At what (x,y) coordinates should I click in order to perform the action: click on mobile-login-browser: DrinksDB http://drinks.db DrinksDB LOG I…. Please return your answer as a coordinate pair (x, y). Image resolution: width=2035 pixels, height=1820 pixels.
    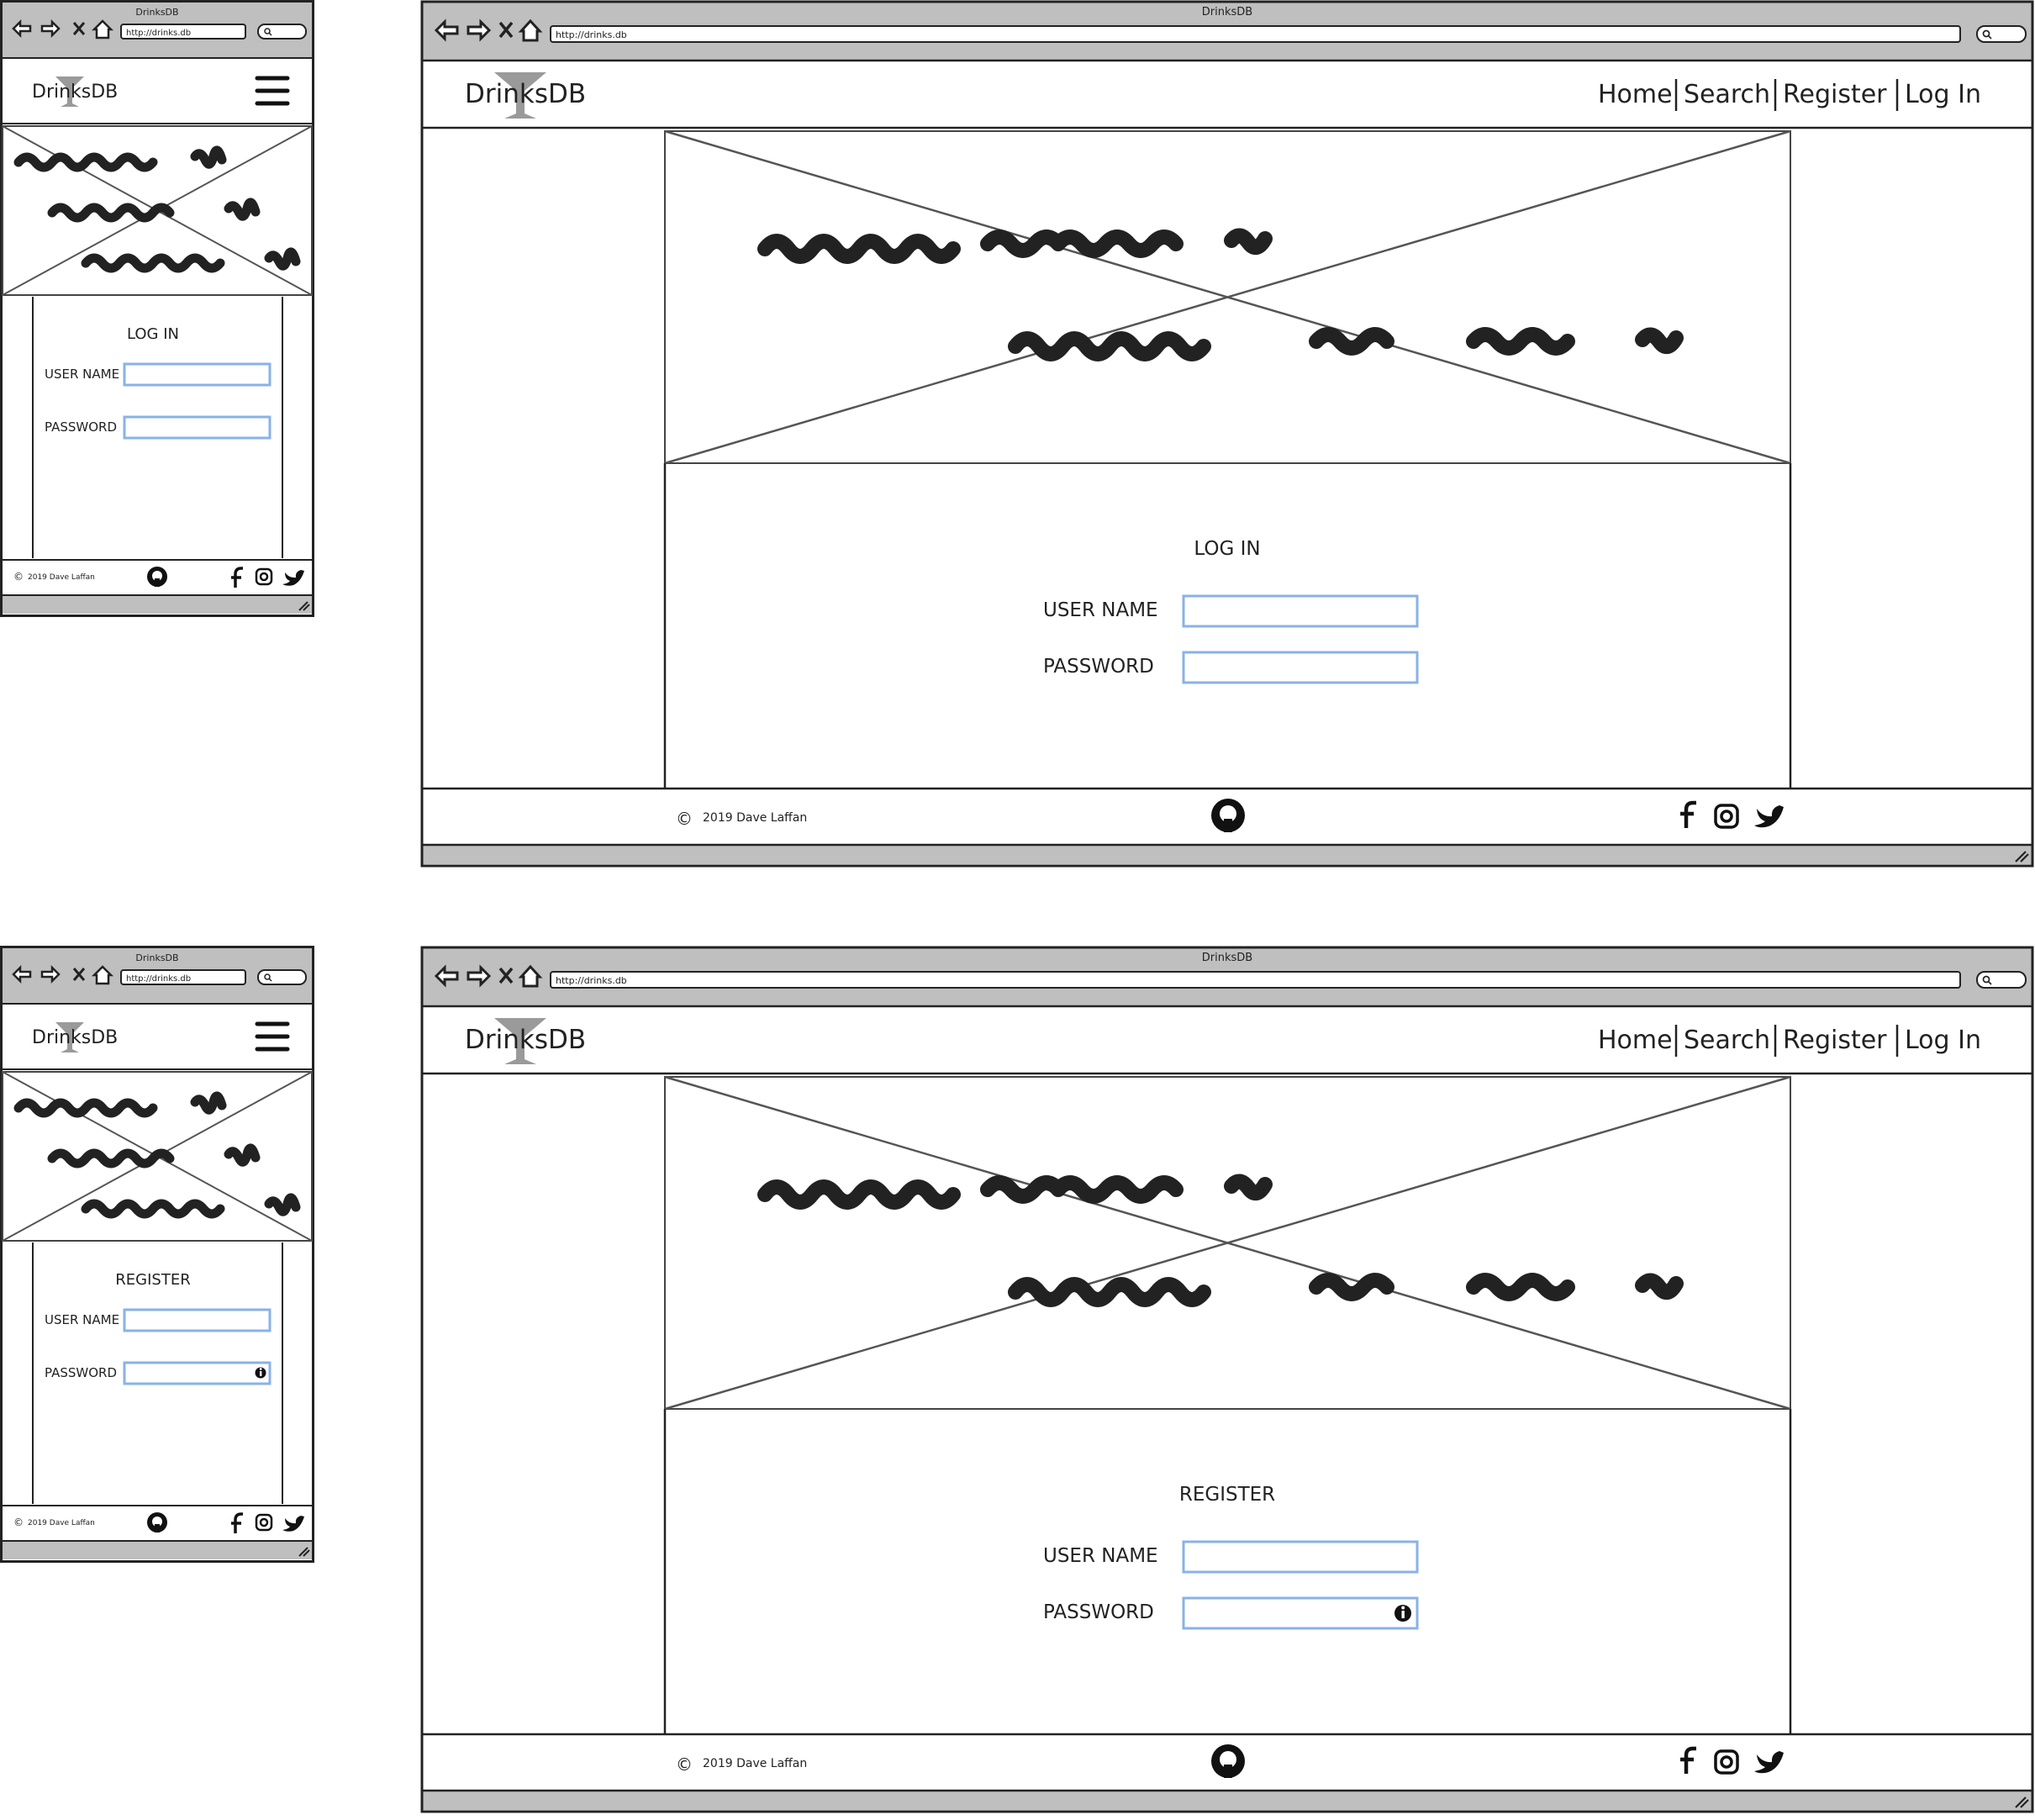
    Looking at the image, I should click on (157, 308).